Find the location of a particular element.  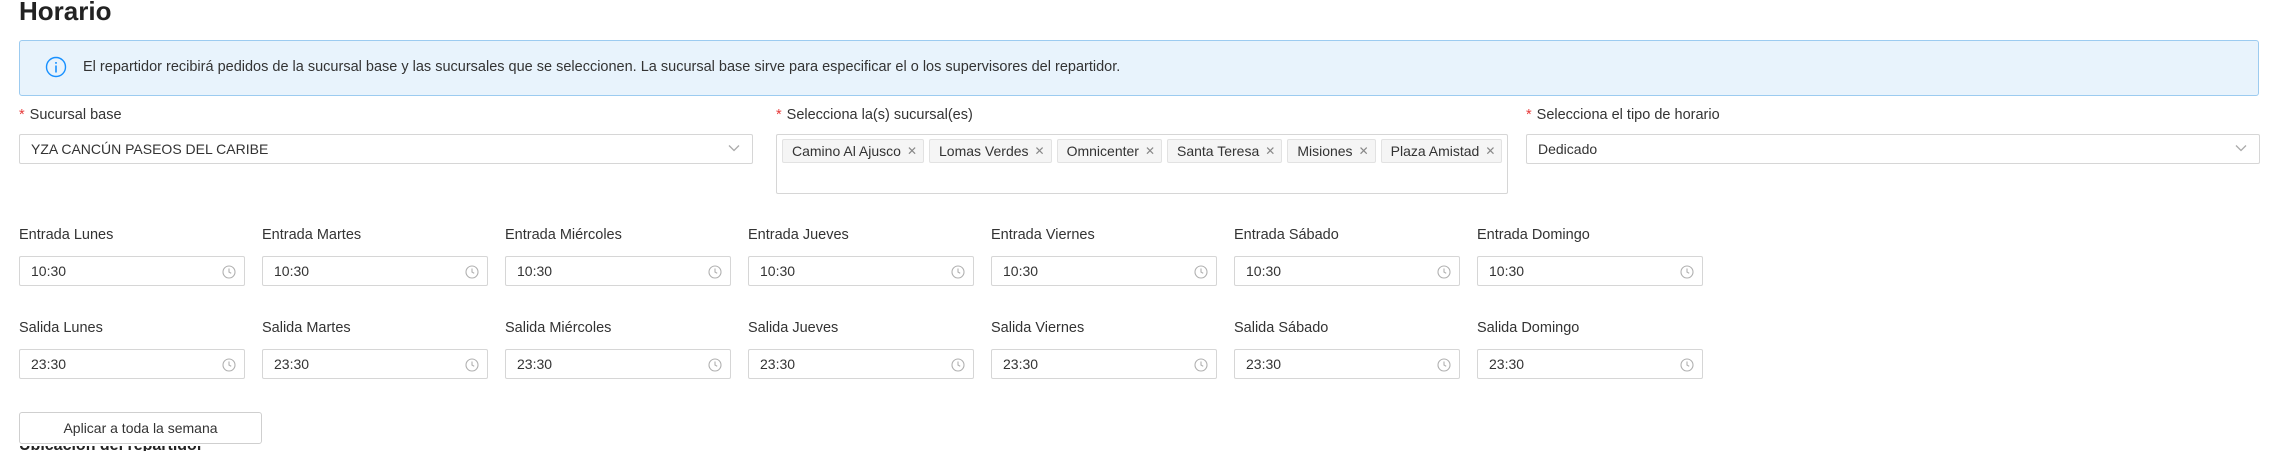

exit-sunday-time-picker: 23:30 is located at coordinates (1590, 364).